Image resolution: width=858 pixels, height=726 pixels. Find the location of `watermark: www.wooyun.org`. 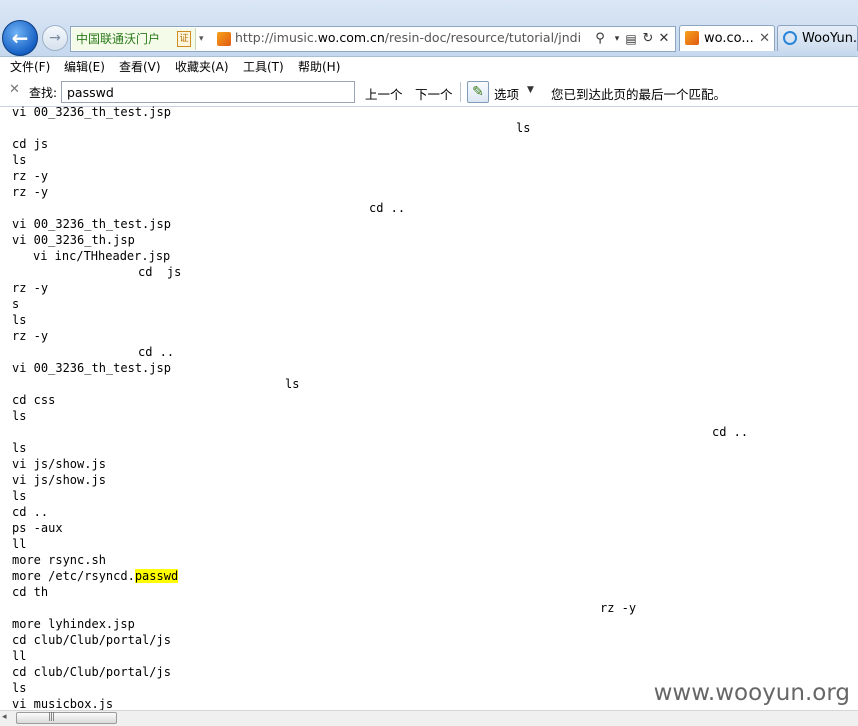

watermark: www.wooyun.org is located at coordinates (751, 693).